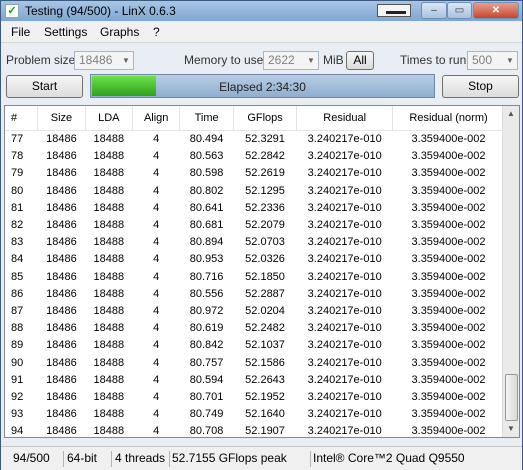  I want to click on column-header: LDA, so click(109, 118).